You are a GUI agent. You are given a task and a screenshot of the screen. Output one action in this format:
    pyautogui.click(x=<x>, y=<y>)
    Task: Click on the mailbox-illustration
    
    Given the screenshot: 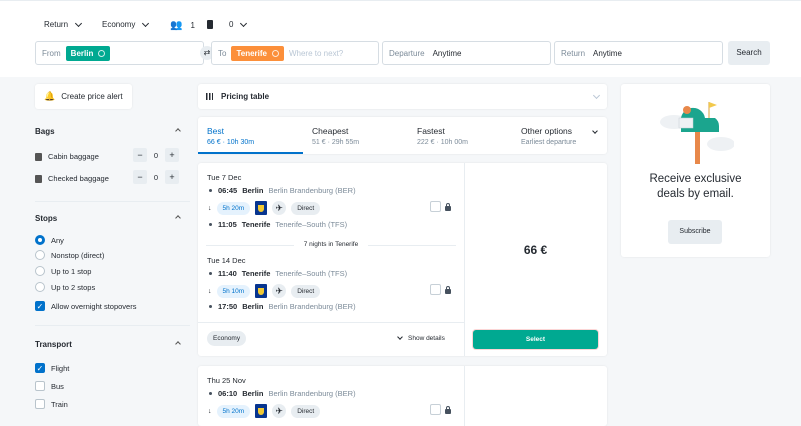 What is the action you would take?
    pyautogui.click(x=697, y=133)
    